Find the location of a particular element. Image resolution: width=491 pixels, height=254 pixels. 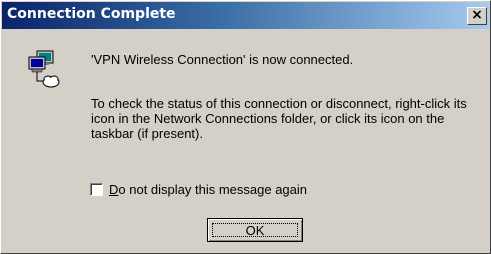

network-connection-icon is located at coordinates (44, 69).